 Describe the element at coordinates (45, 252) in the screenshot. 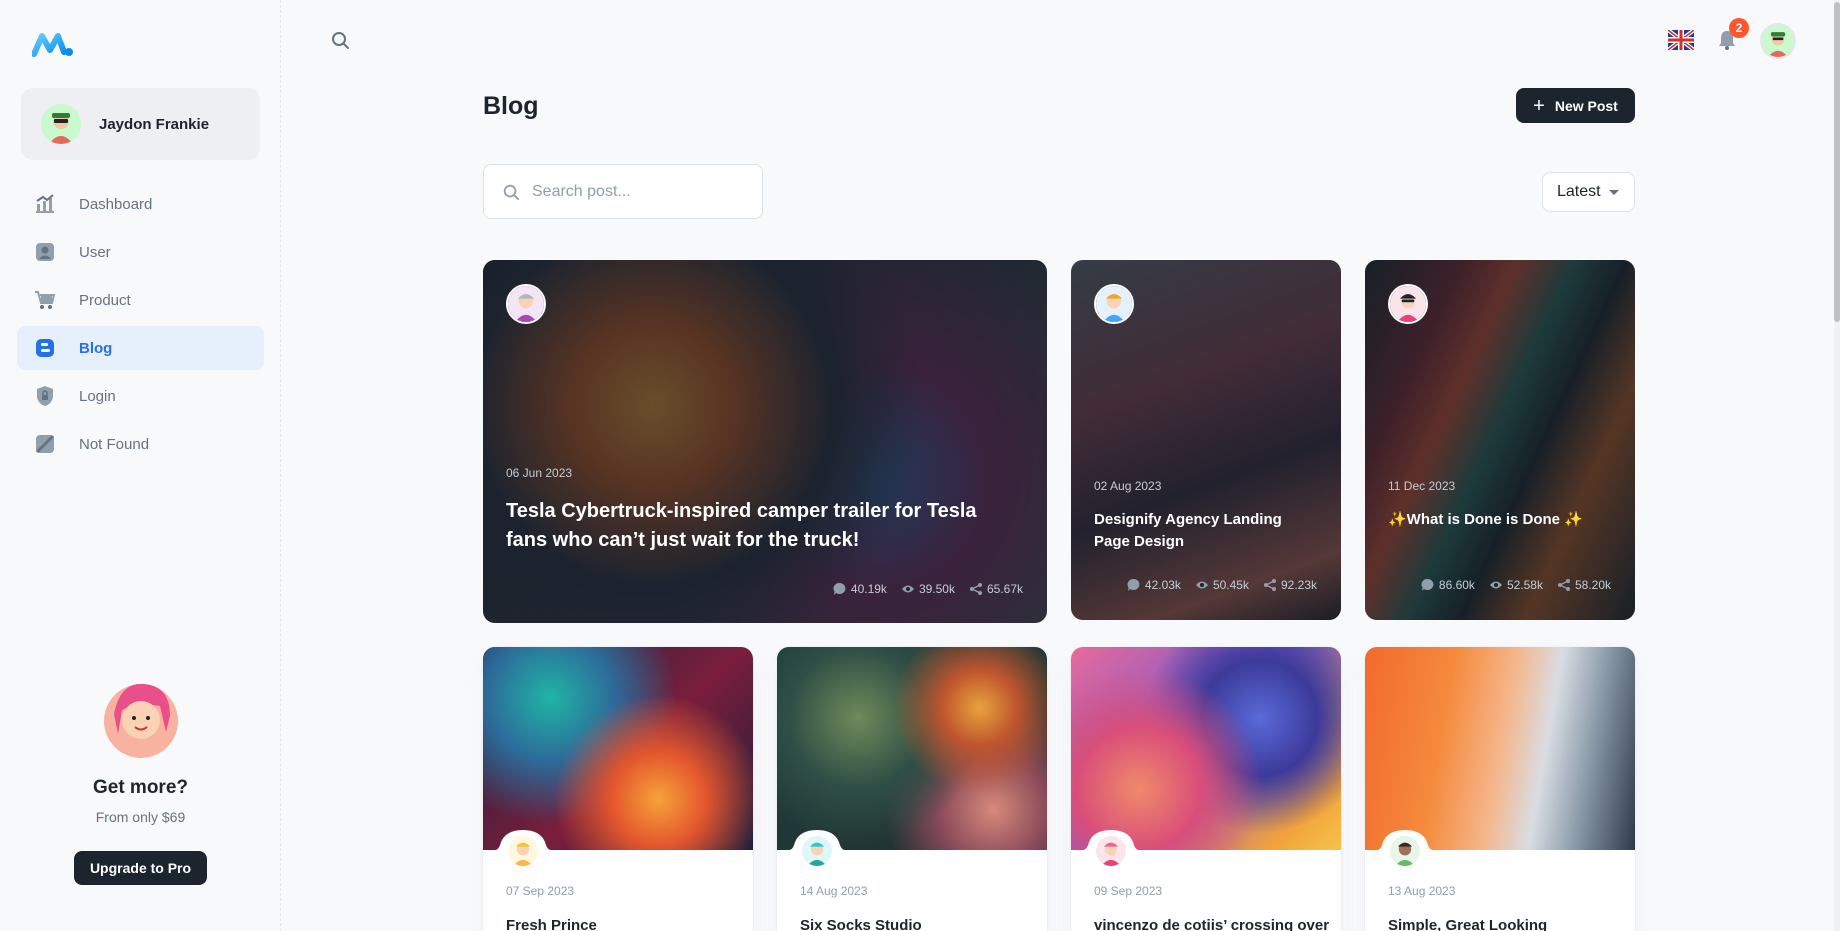

I see `user-icon` at that location.